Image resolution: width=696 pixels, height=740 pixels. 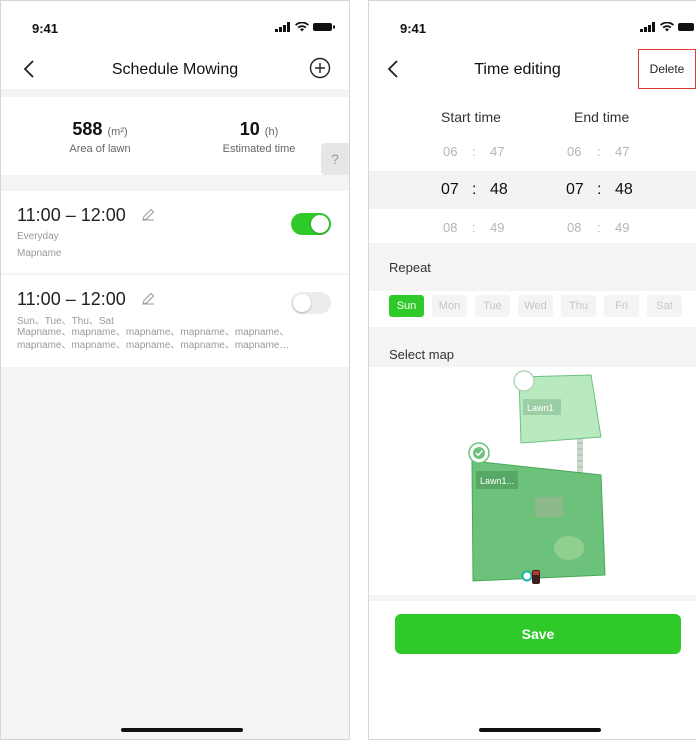 I want to click on end-hour: 06, so click(x=574, y=151).